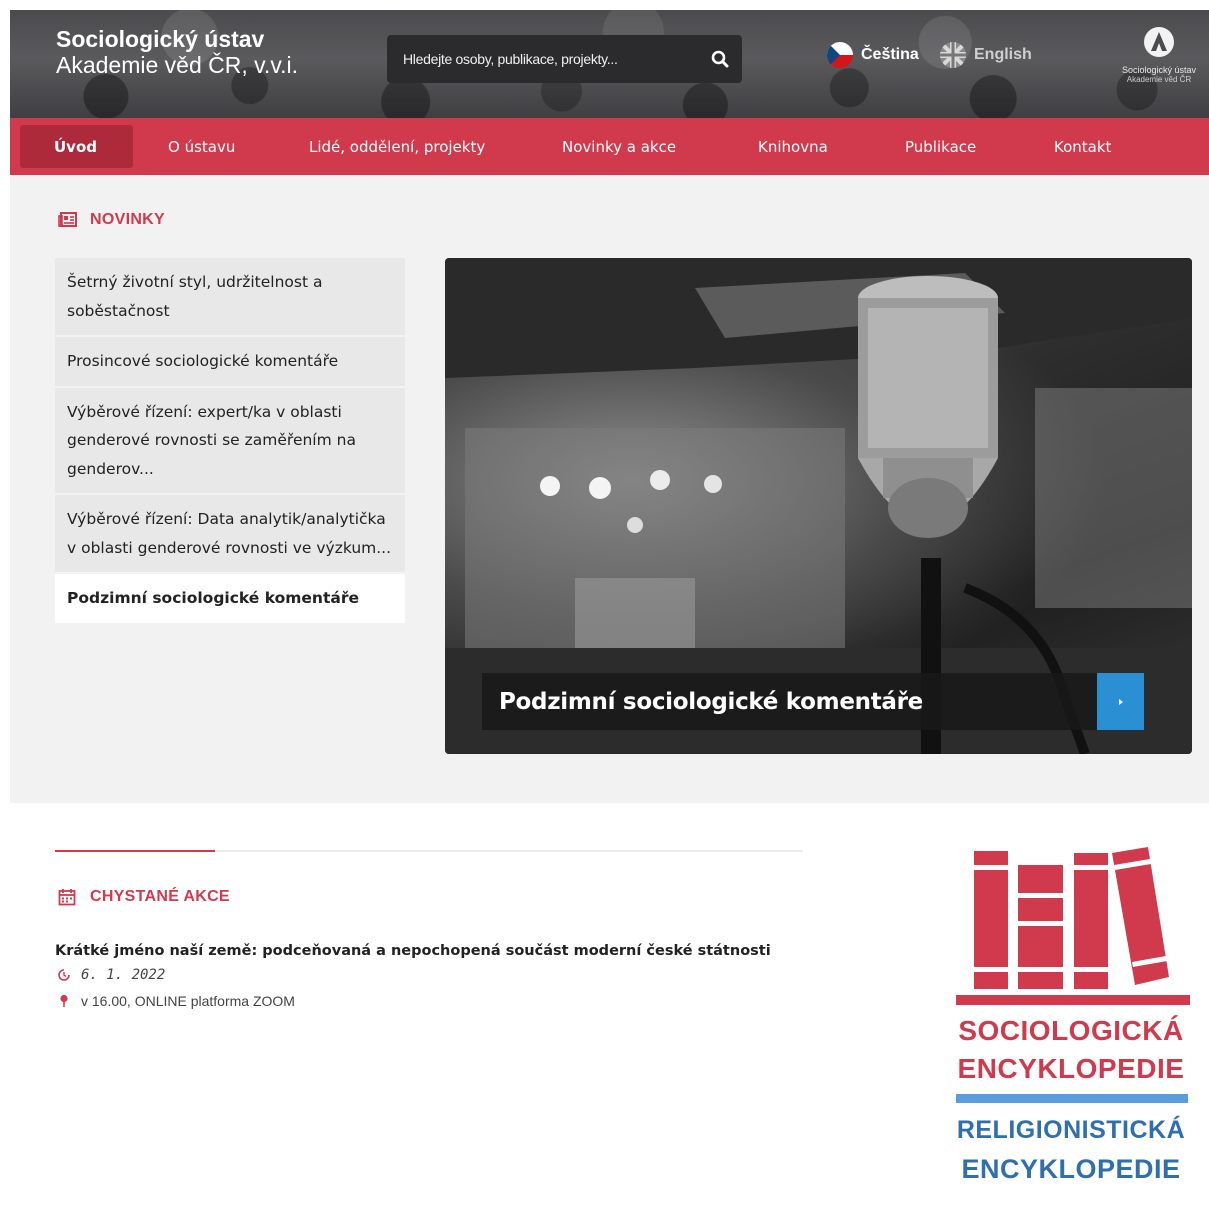  What do you see at coordinates (123, 975) in the screenshot?
I see `event-date-text: 6. 1. 2022` at bounding box center [123, 975].